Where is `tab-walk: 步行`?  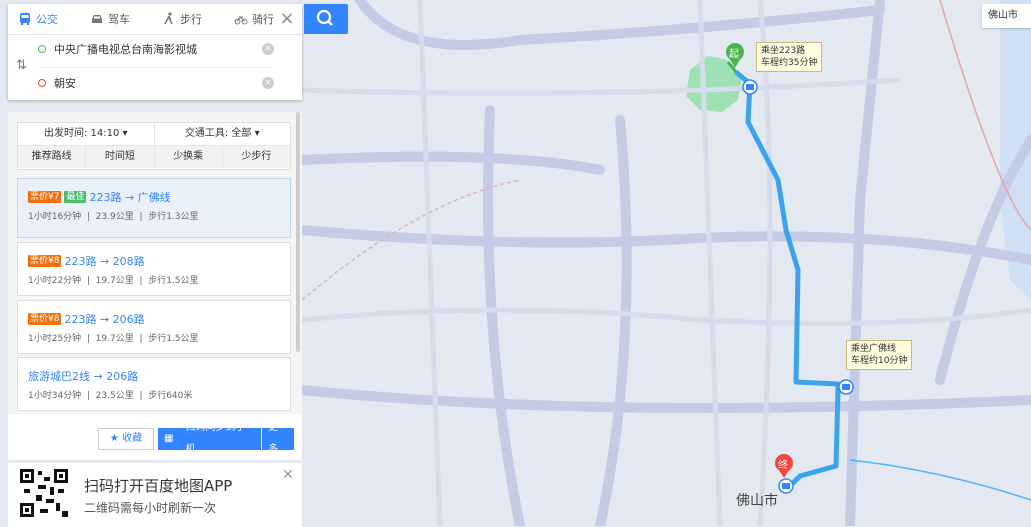 tab-walk: 步行 is located at coordinates (188, 19).